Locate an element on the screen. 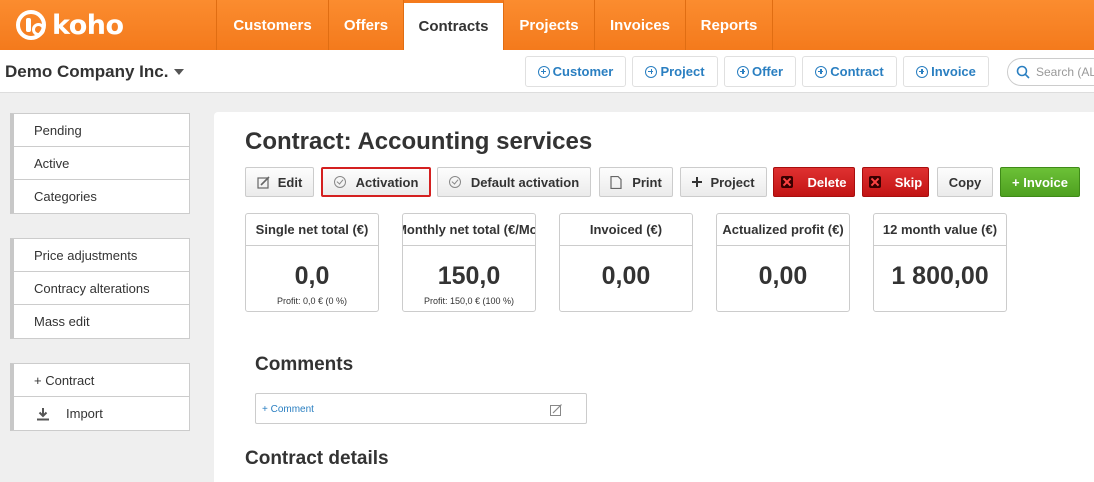 The width and height of the screenshot is (1094, 482). contract-details-heading: Contract details is located at coordinates (317, 458).